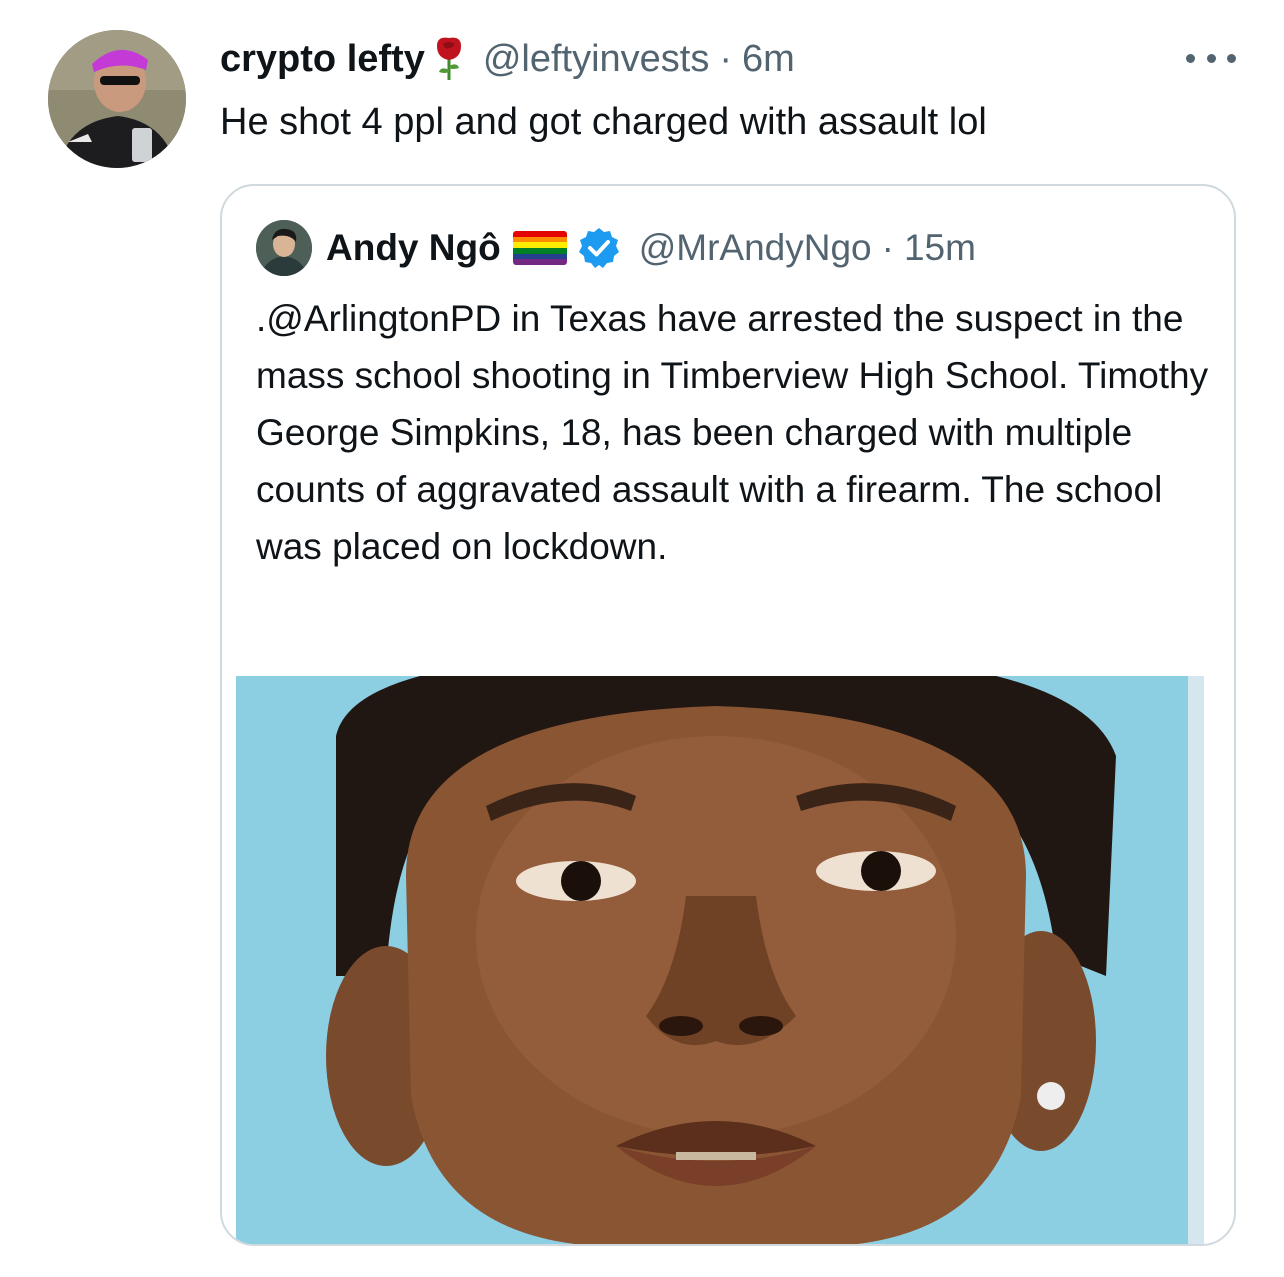 This screenshot has width=1284, height=1277. I want to click on rainbow-flag-icon, so click(539, 248).